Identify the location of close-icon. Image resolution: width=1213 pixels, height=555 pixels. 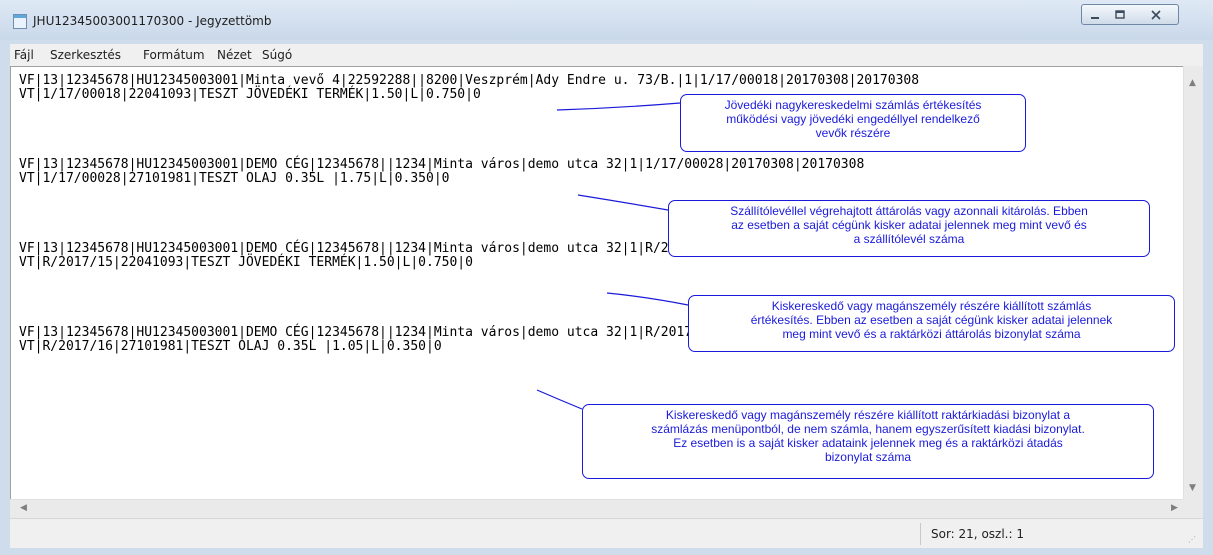
(1155, 14).